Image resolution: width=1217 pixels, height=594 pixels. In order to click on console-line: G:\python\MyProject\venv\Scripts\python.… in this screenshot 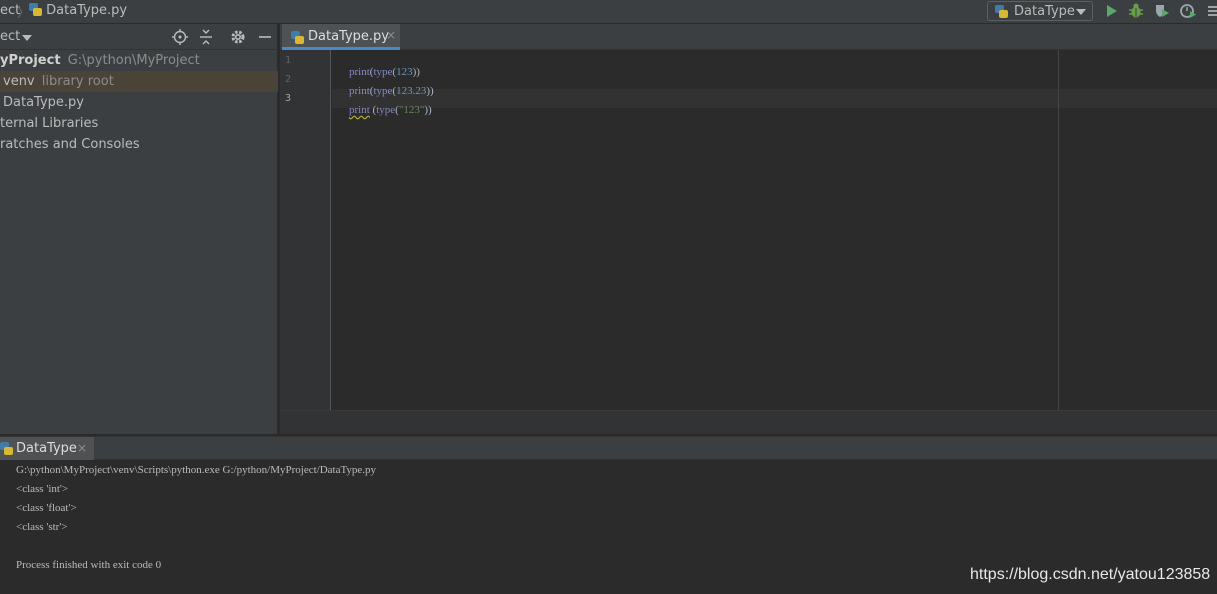, I will do `click(196, 470)`.